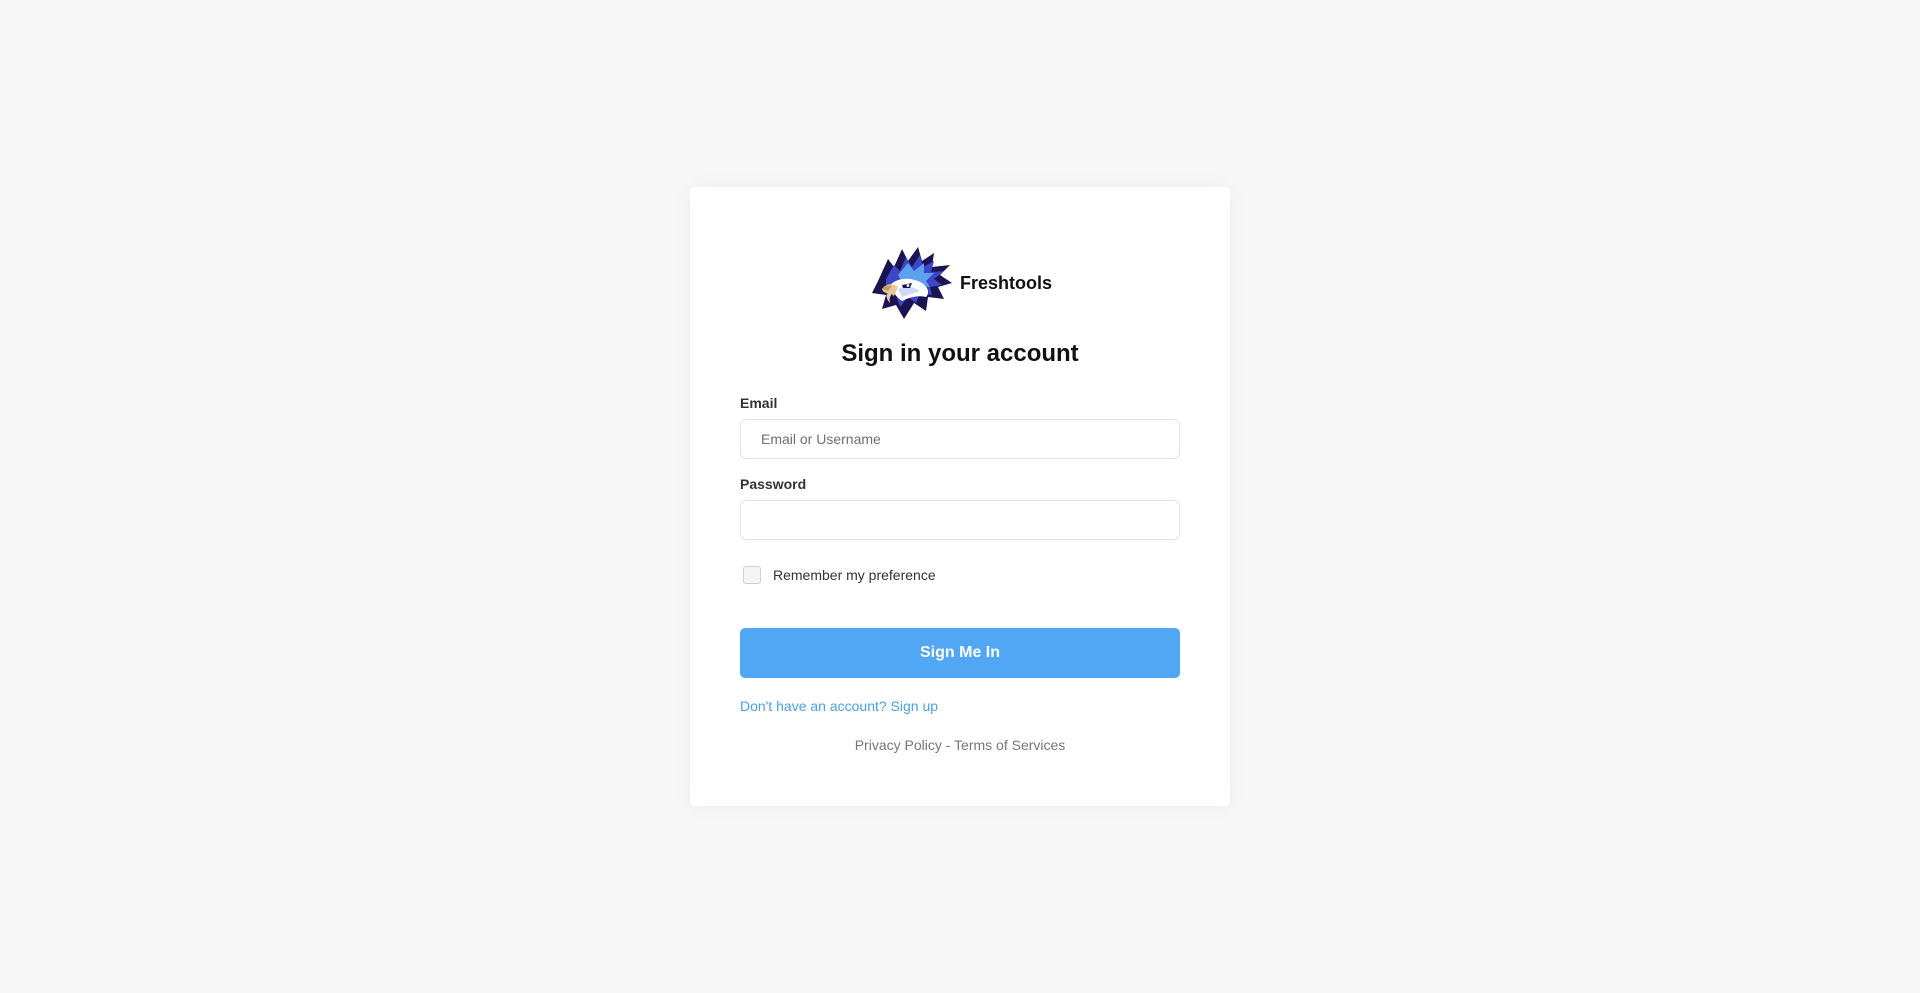 The image size is (1920, 993). What do you see at coordinates (1005, 282) in the screenshot?
I see `brand-name: Freshtools` at bounding box center [1005, 282].